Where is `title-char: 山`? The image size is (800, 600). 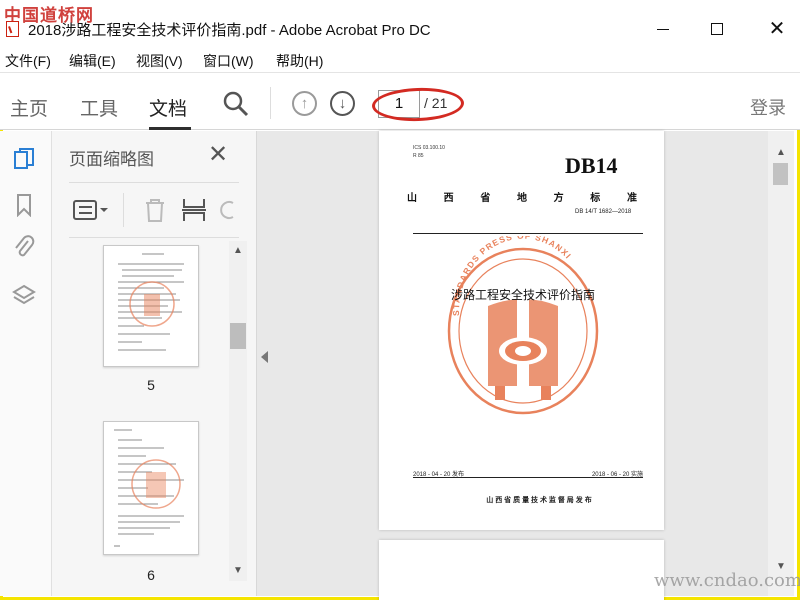
title-char: 山 is located at coordinates (412, 198).